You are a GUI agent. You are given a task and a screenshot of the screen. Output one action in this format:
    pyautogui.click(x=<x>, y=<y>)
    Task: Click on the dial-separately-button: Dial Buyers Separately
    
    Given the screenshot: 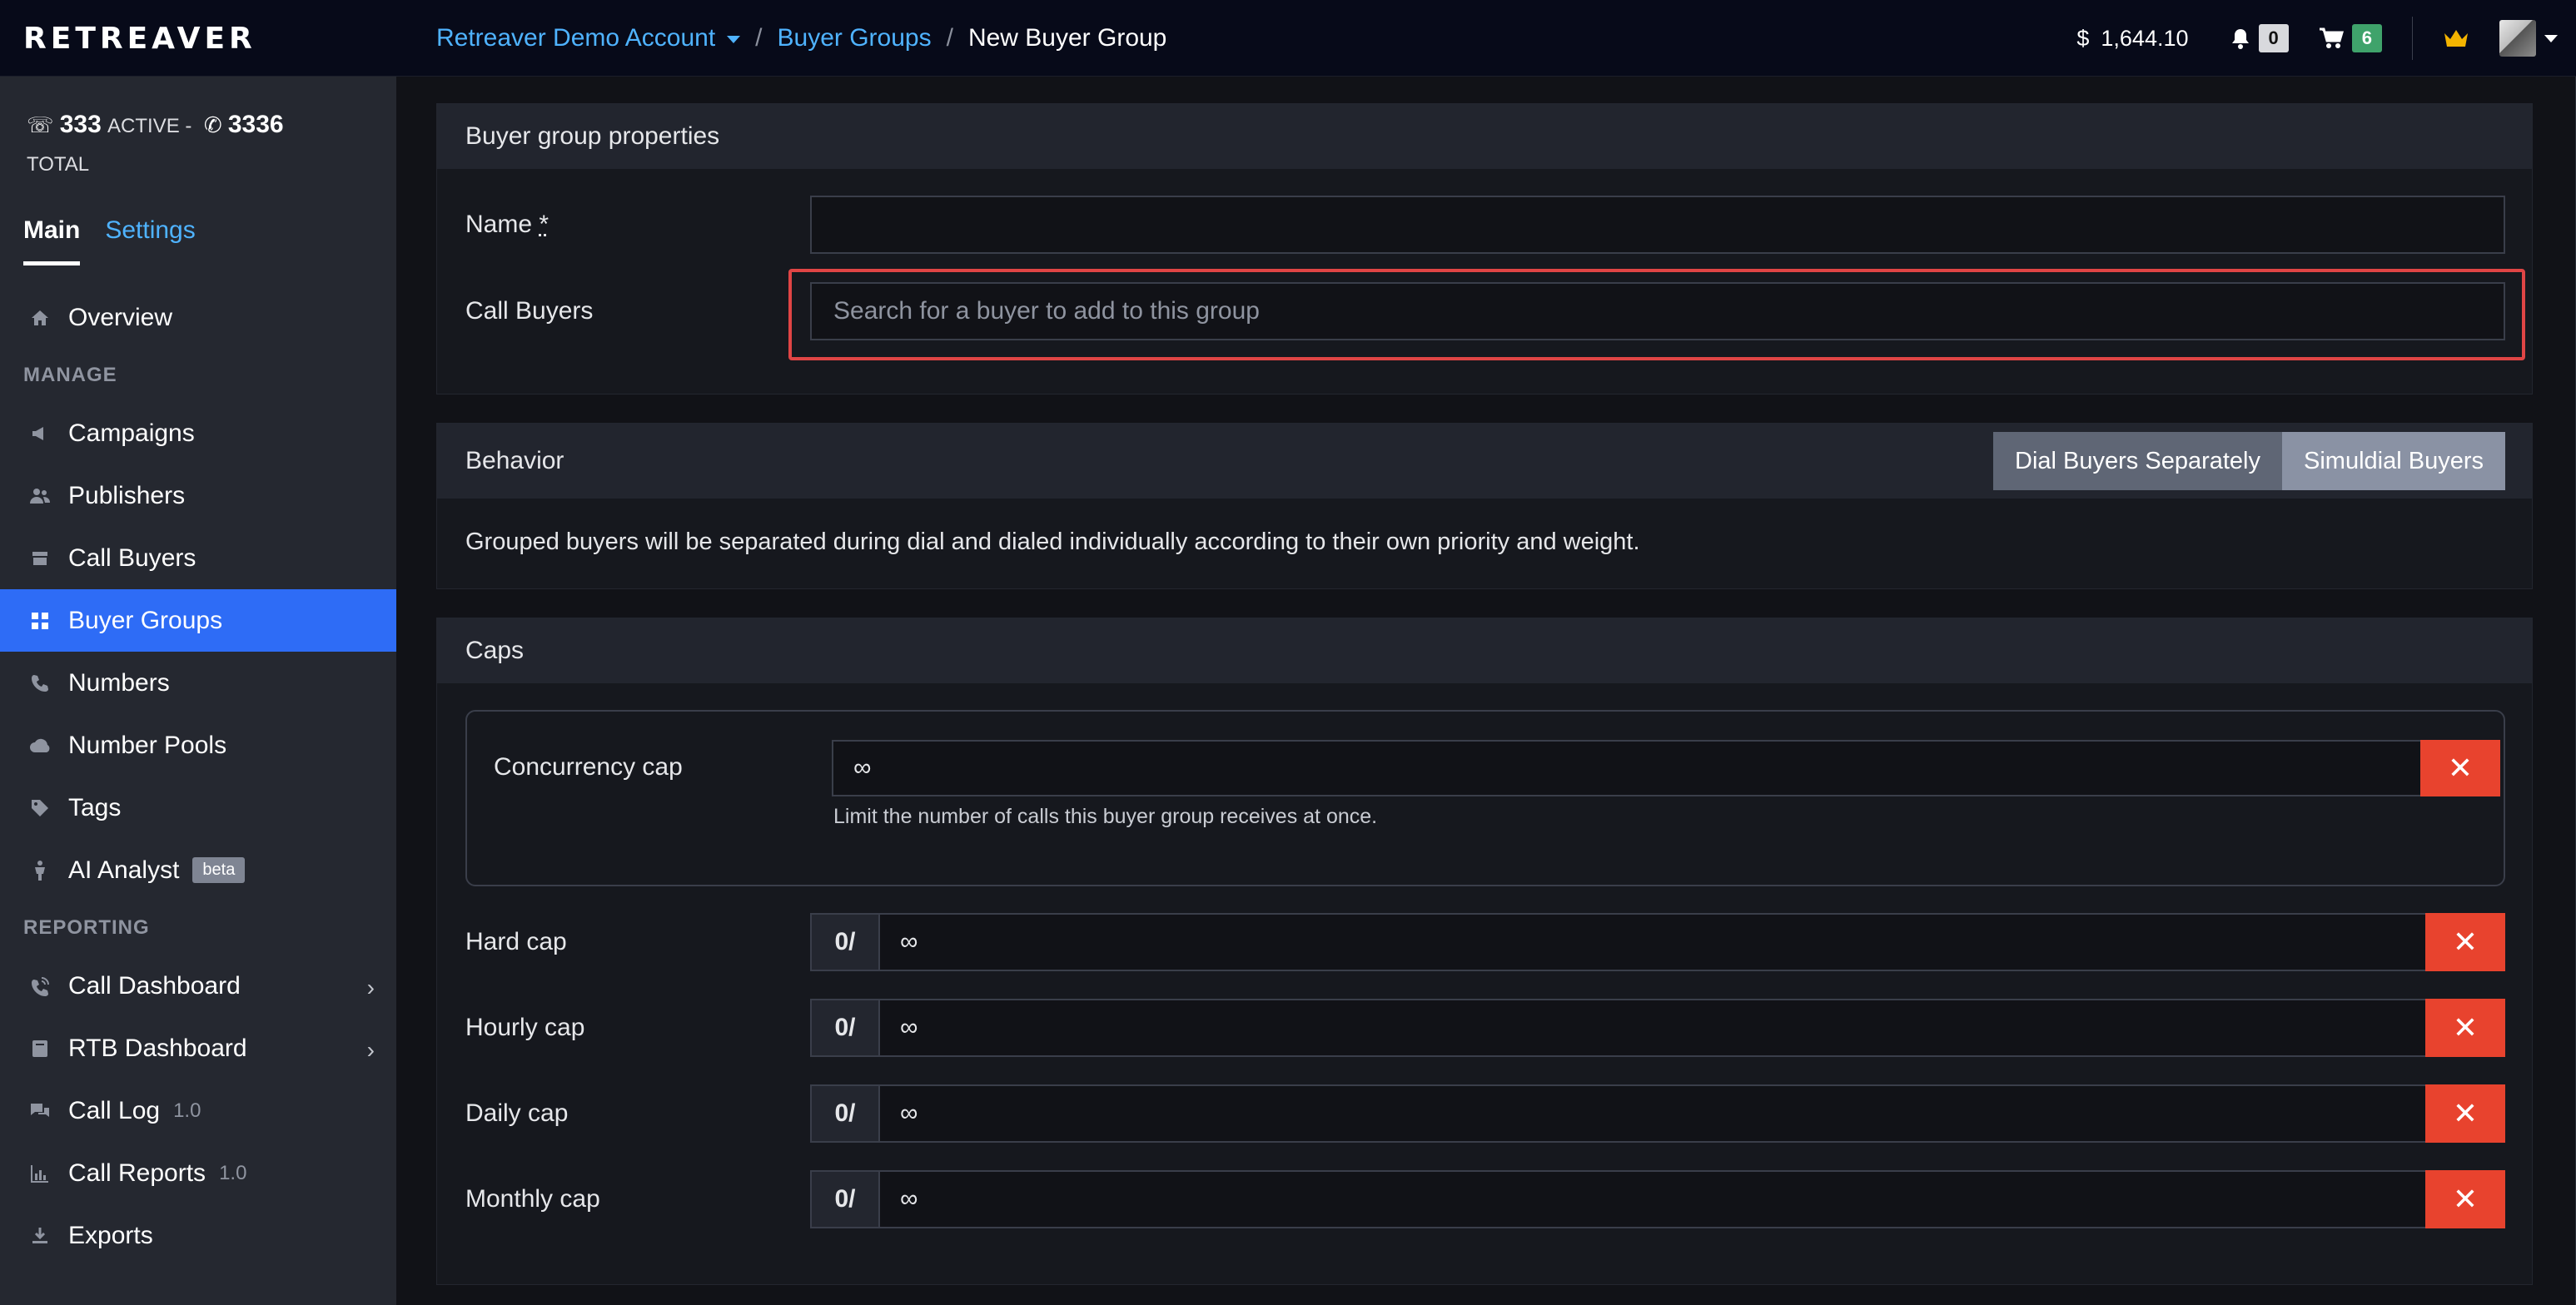 What is the action you would take?
    pyautogui.click(x=2138, y=461)
    